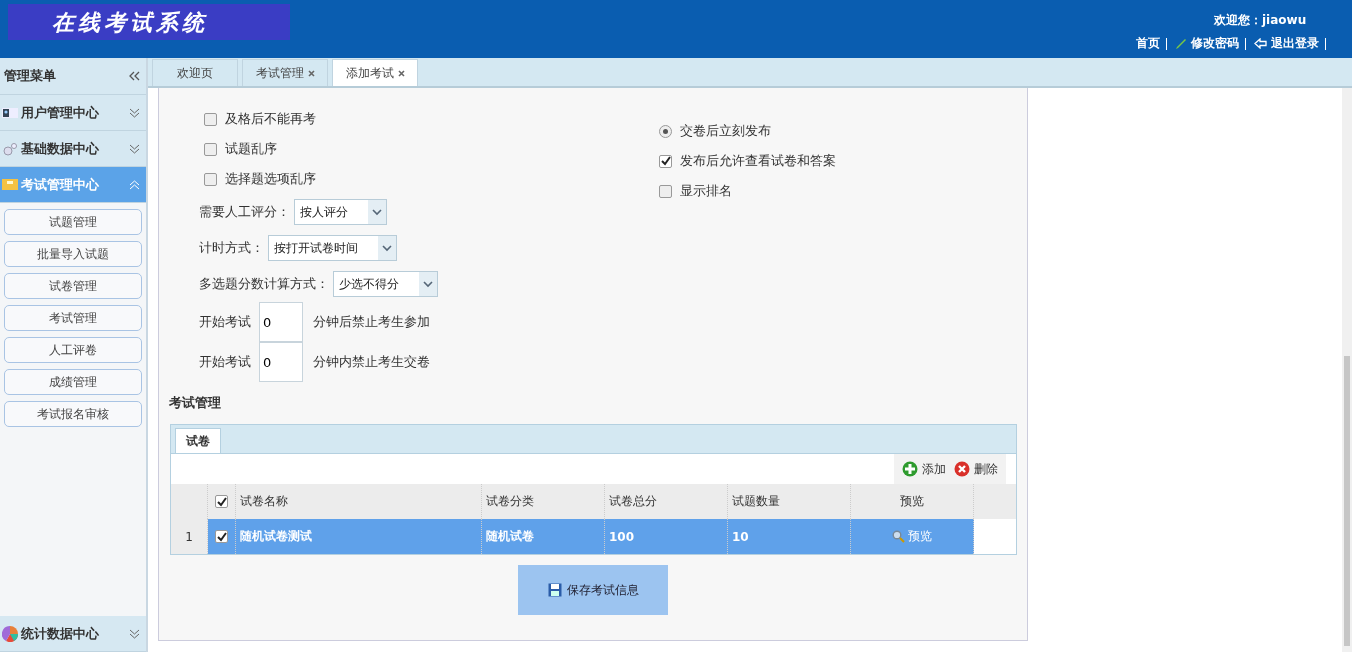 Image resolution: width=1352 pixels, height=652 pixels. Describe the element at coordinates (1260, 43) in the screenshot. I see `back-arrow-icon` at that location.